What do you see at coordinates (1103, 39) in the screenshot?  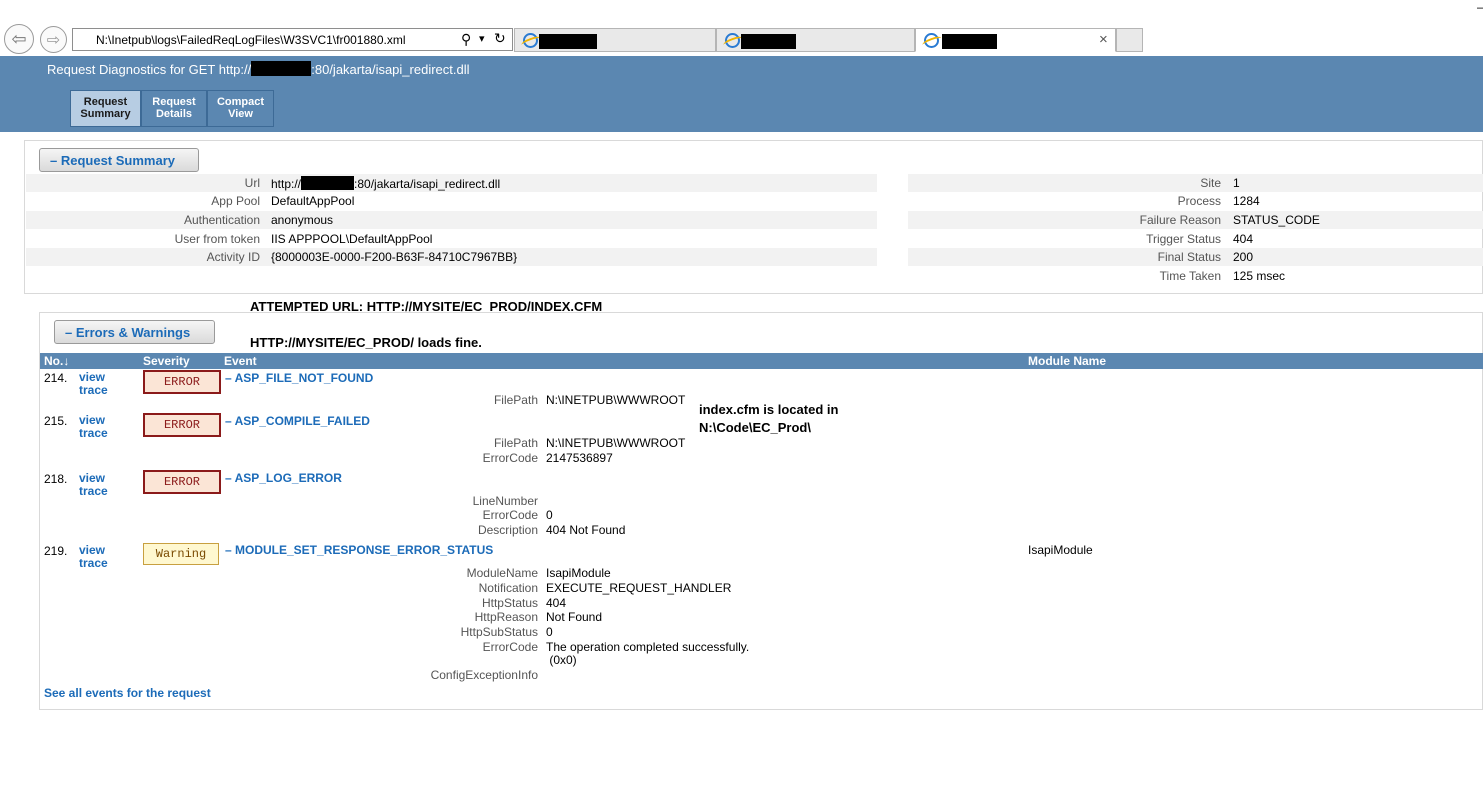 I see `close-tab-icon: ×` at bounding box center [1103, 39].